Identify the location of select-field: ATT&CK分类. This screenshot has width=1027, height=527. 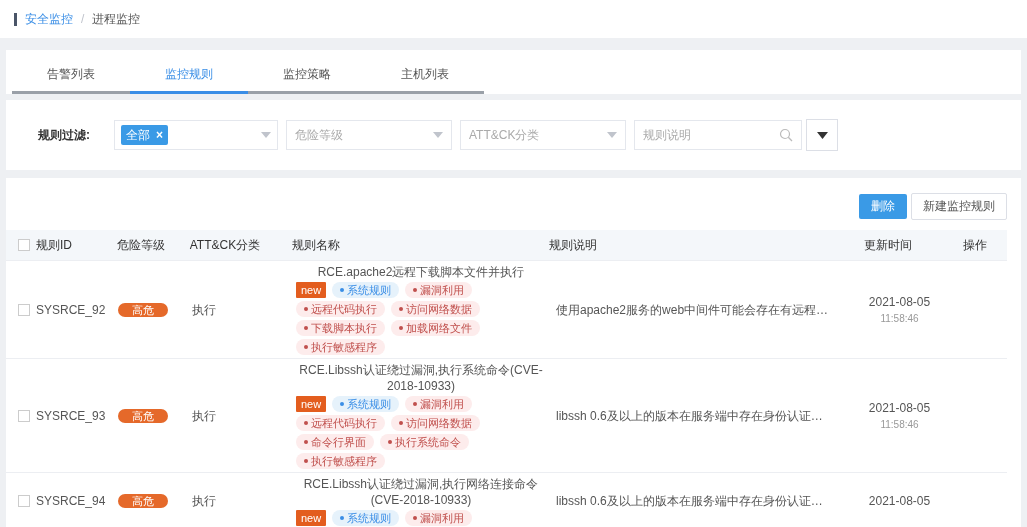
(543, 135).